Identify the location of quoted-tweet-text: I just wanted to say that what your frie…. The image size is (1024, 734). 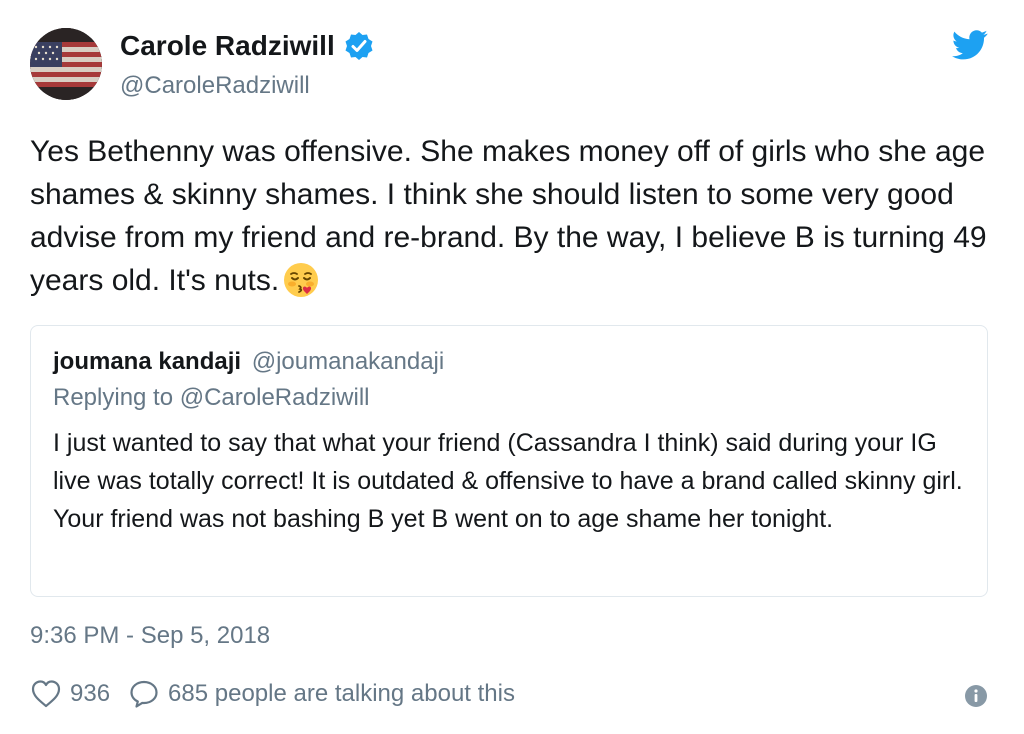
(508, 481).